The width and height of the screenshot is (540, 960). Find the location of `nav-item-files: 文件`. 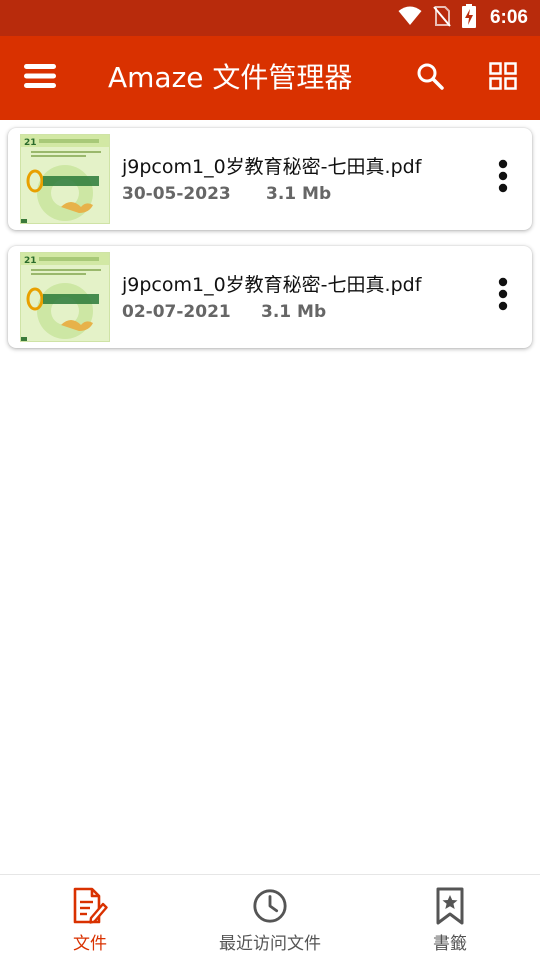

nav-item-files: 文件 is located at coordinates (90, 917).